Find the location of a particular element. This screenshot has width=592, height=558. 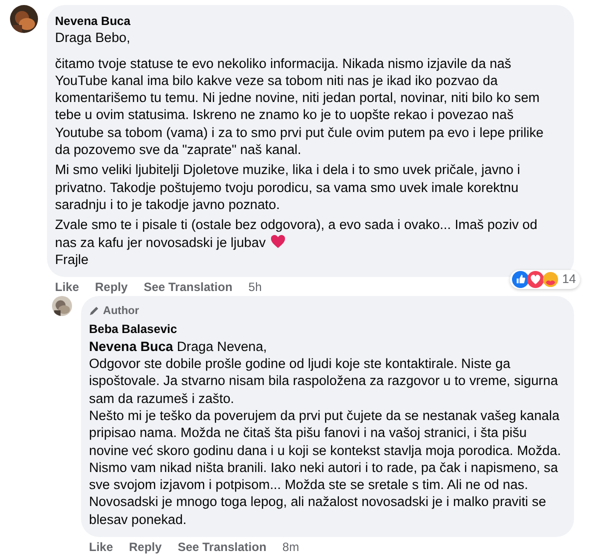

author-name: Beba Balasevic is located at coordinates (133, 329).